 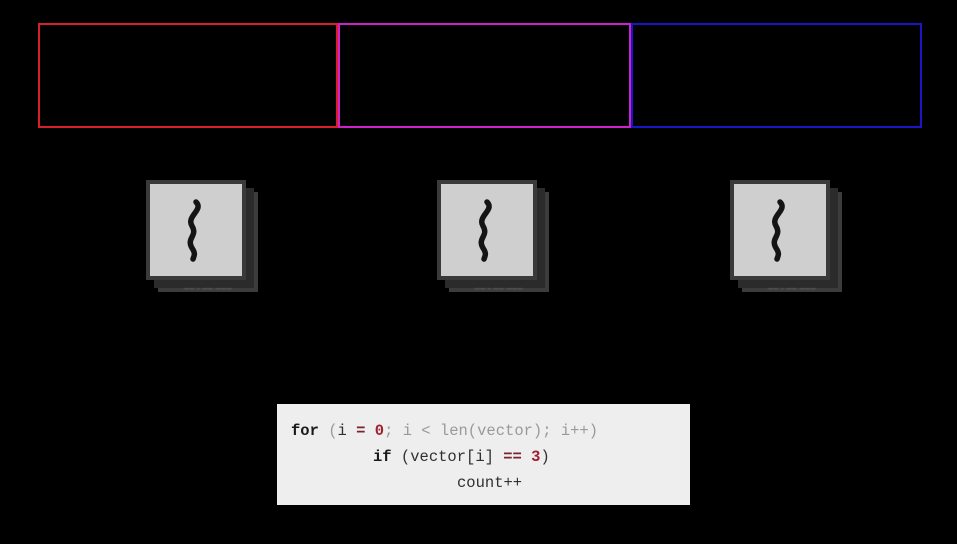 I want to click on code-line-3: count++, so click(x=483, y=483).